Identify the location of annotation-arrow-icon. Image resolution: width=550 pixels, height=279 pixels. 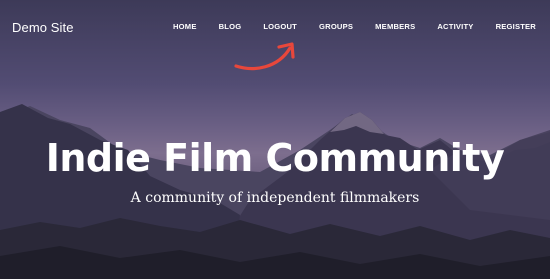
(264, 56).